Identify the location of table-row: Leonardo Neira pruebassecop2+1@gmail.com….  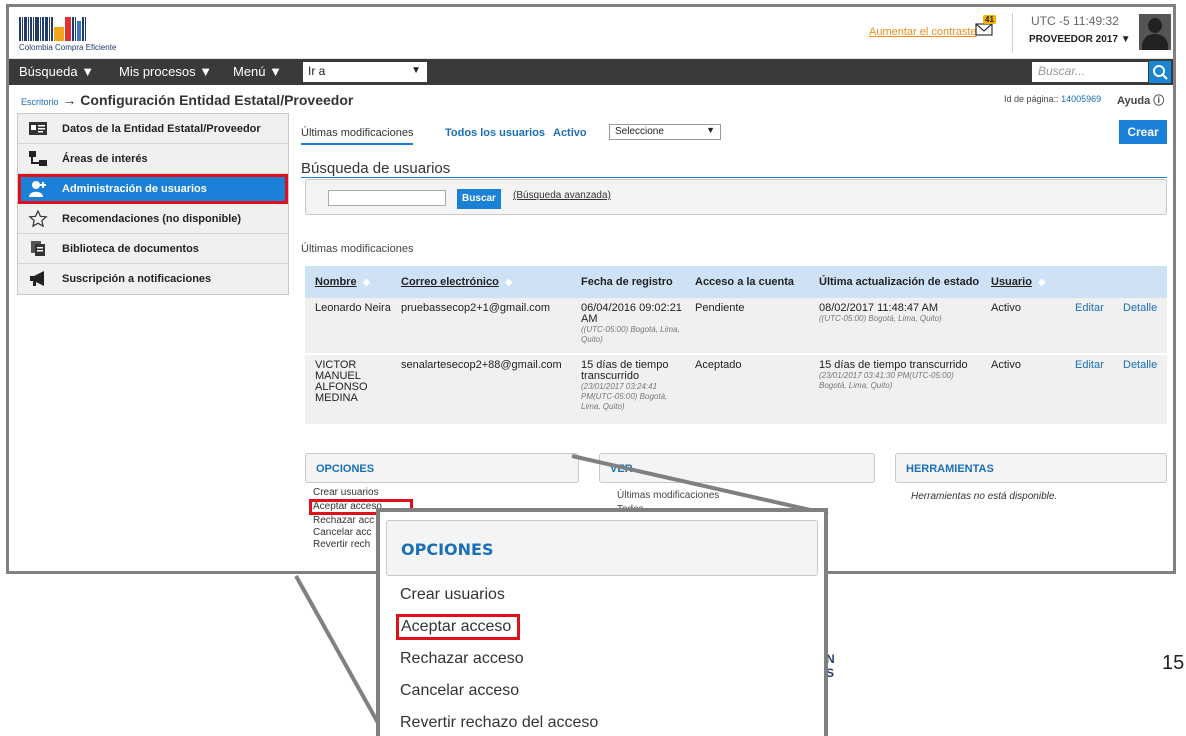
(736, 326).